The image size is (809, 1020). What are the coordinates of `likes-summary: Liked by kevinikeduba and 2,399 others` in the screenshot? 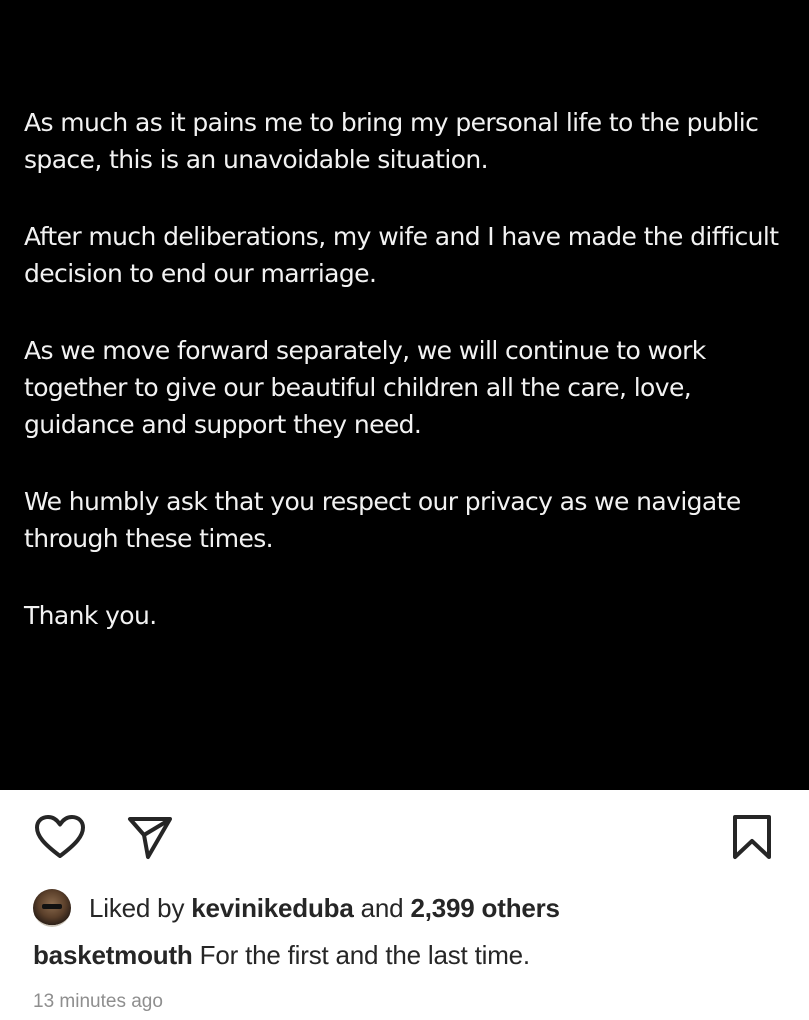 It's located at (296, 908).